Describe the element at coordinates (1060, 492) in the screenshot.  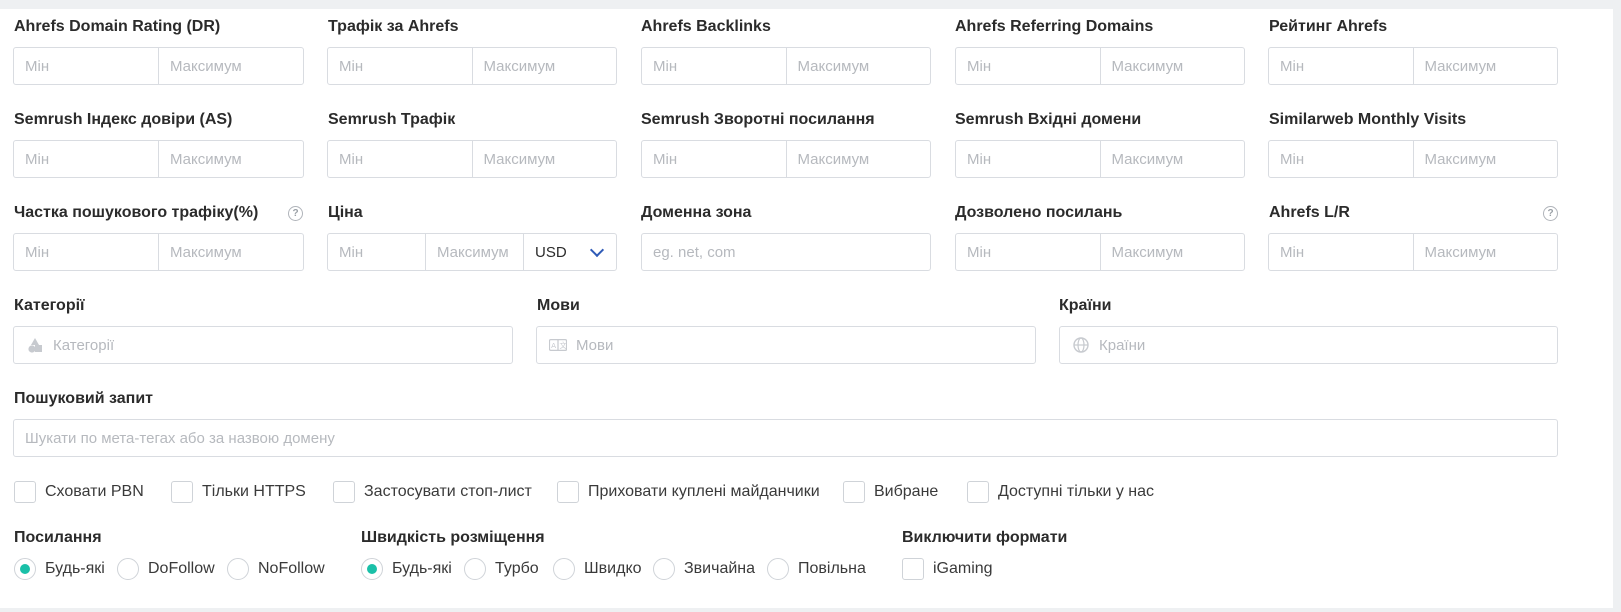
I see `checkbox-exclusive: Доступні тільки у нас` at that location.